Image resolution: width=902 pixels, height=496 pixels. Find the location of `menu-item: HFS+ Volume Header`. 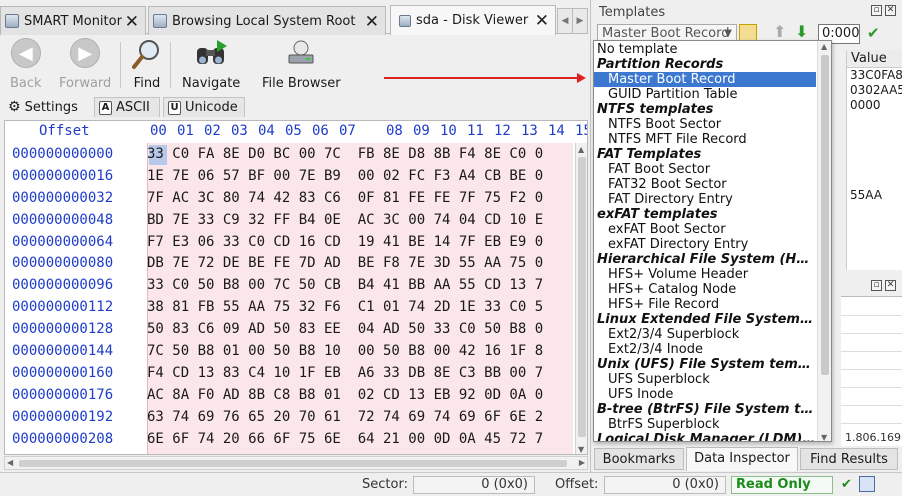

menu-item: HFS+ Volume Header is located at coordinates (705, 274).